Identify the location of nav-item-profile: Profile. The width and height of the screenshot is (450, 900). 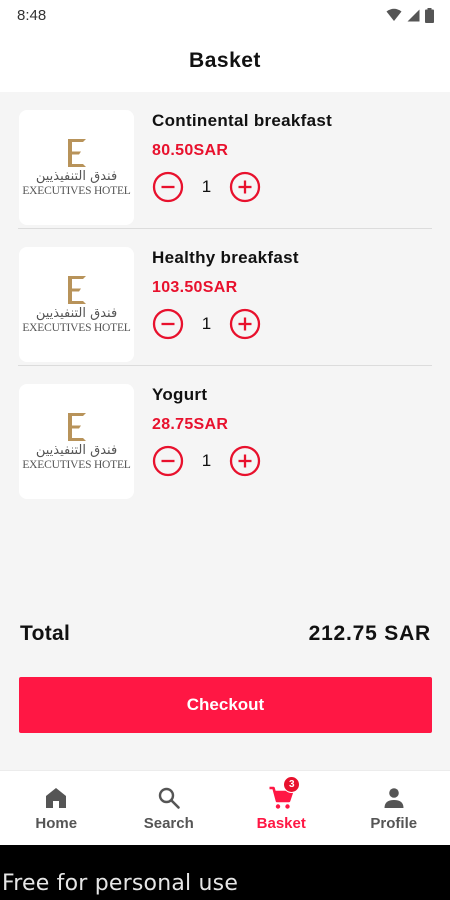
(394, 808).